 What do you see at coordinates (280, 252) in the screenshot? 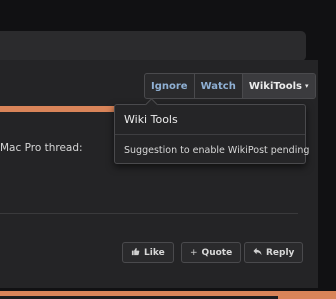
I see `reply-label: Reply` at bounding box center [280, 252].